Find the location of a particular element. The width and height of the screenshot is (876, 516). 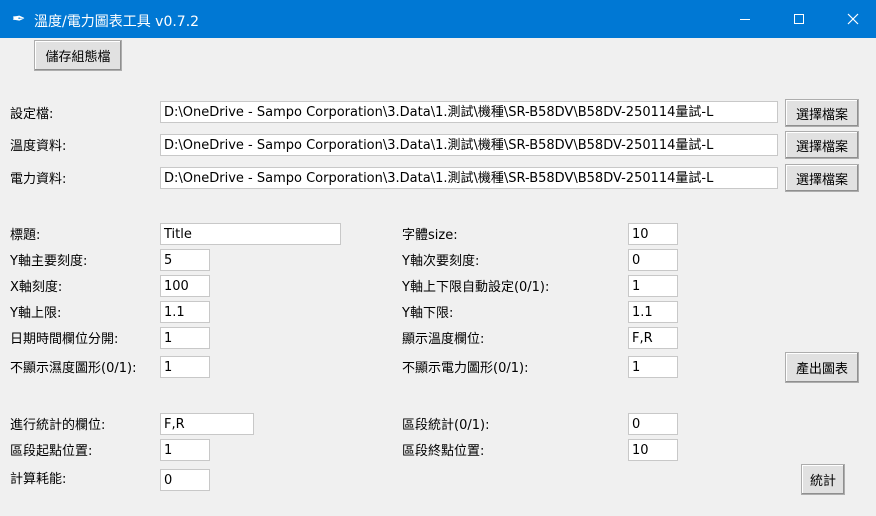

save-config-button: 儲存組態檔 is located at coordinates (78, 55).